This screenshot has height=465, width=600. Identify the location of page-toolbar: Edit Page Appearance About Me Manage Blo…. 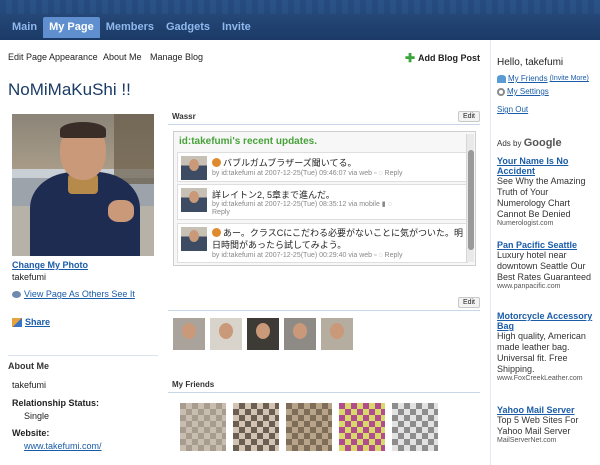
(245, 56).